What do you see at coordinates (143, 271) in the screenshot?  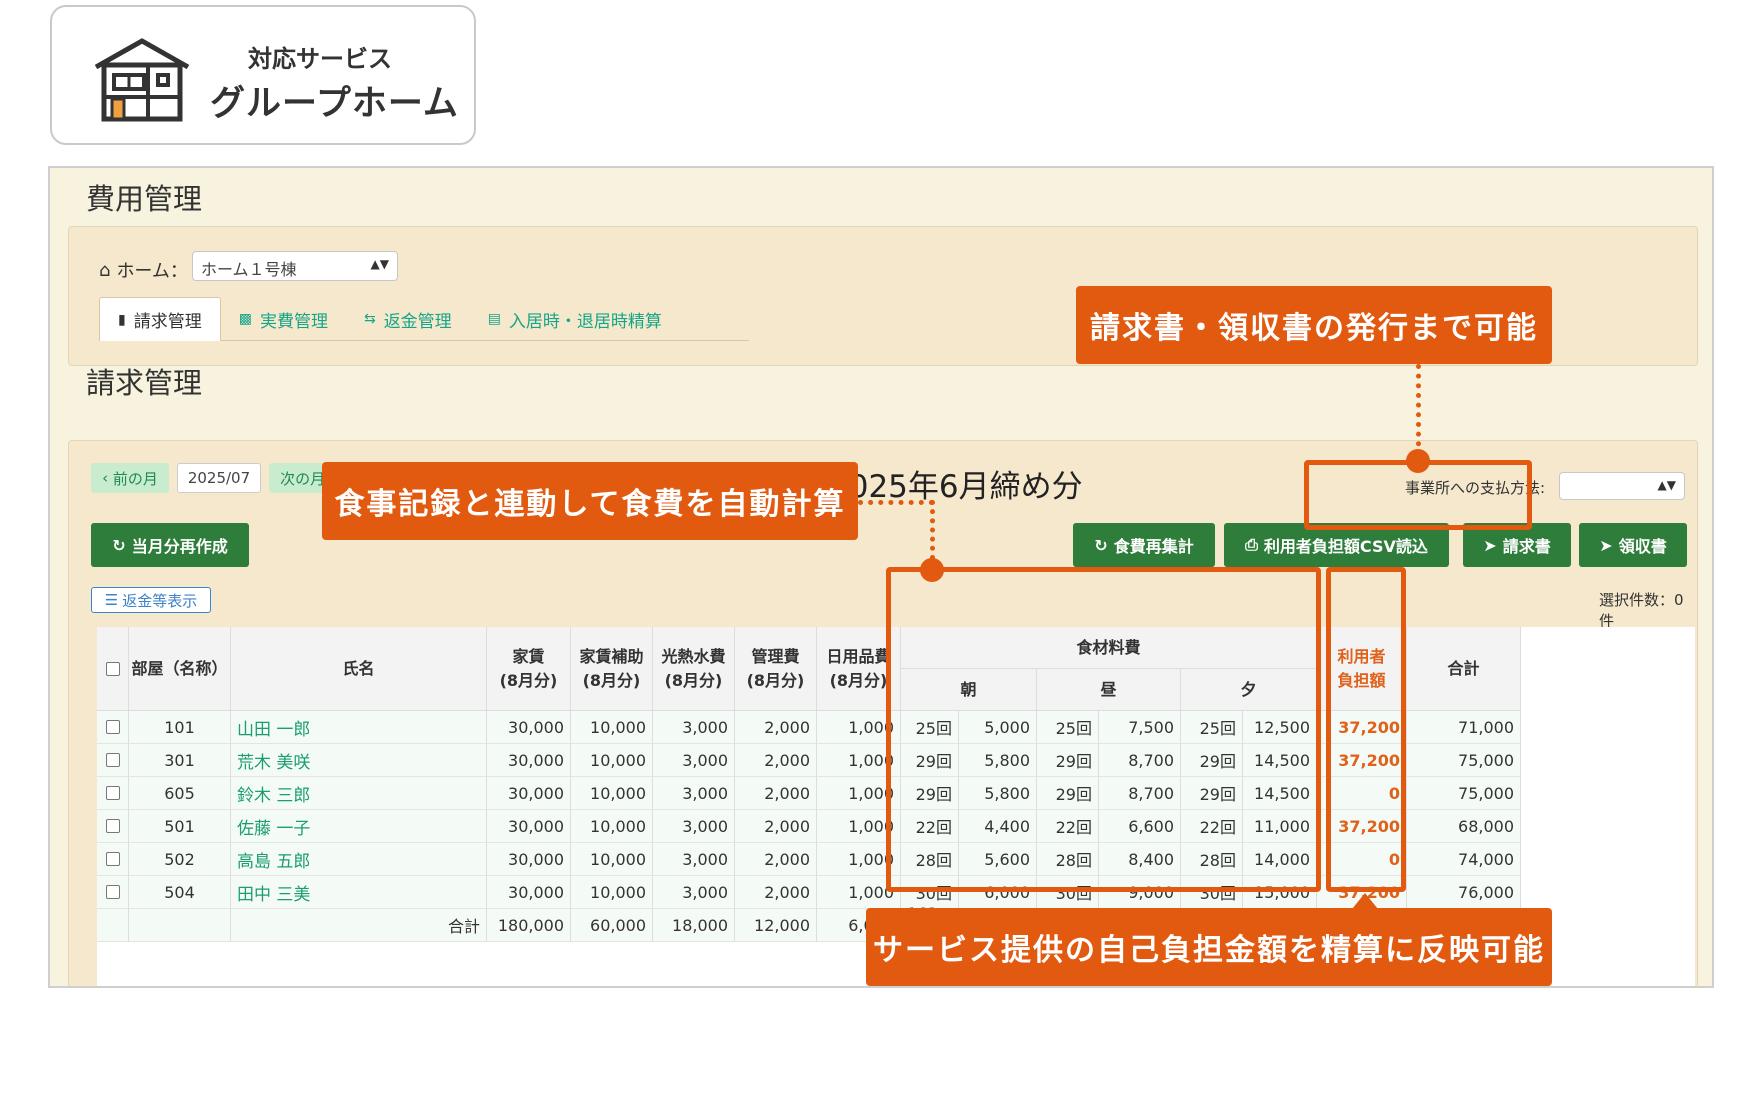 I see `home-label: ⌂ ホーム：` at bounding box center [143, 271].